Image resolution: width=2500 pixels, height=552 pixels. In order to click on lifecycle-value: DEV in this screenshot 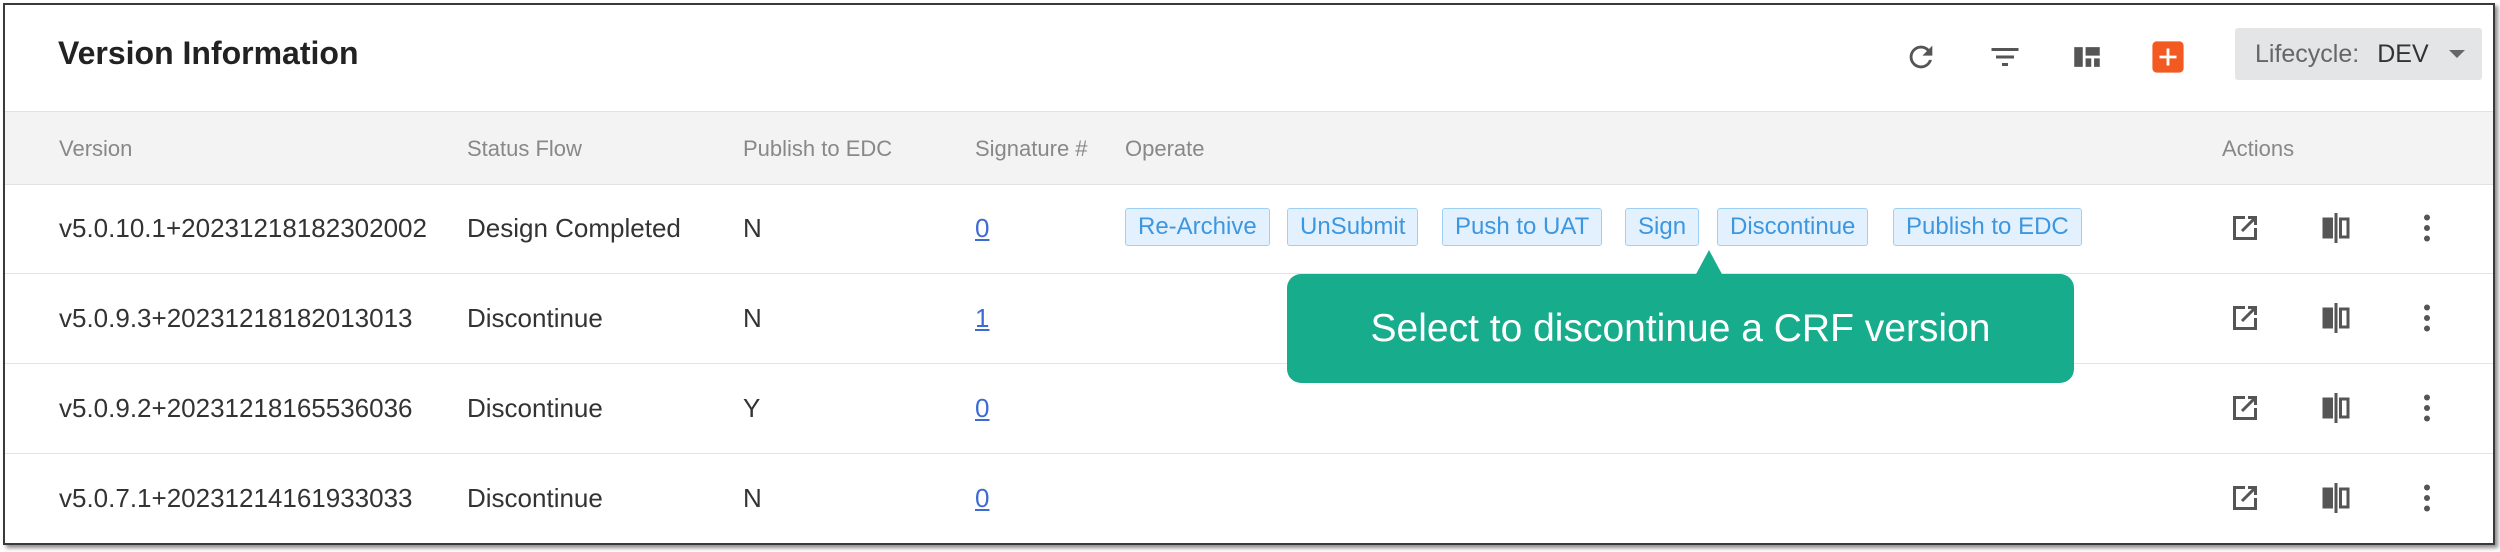, I will do `click(2403, 53)`.